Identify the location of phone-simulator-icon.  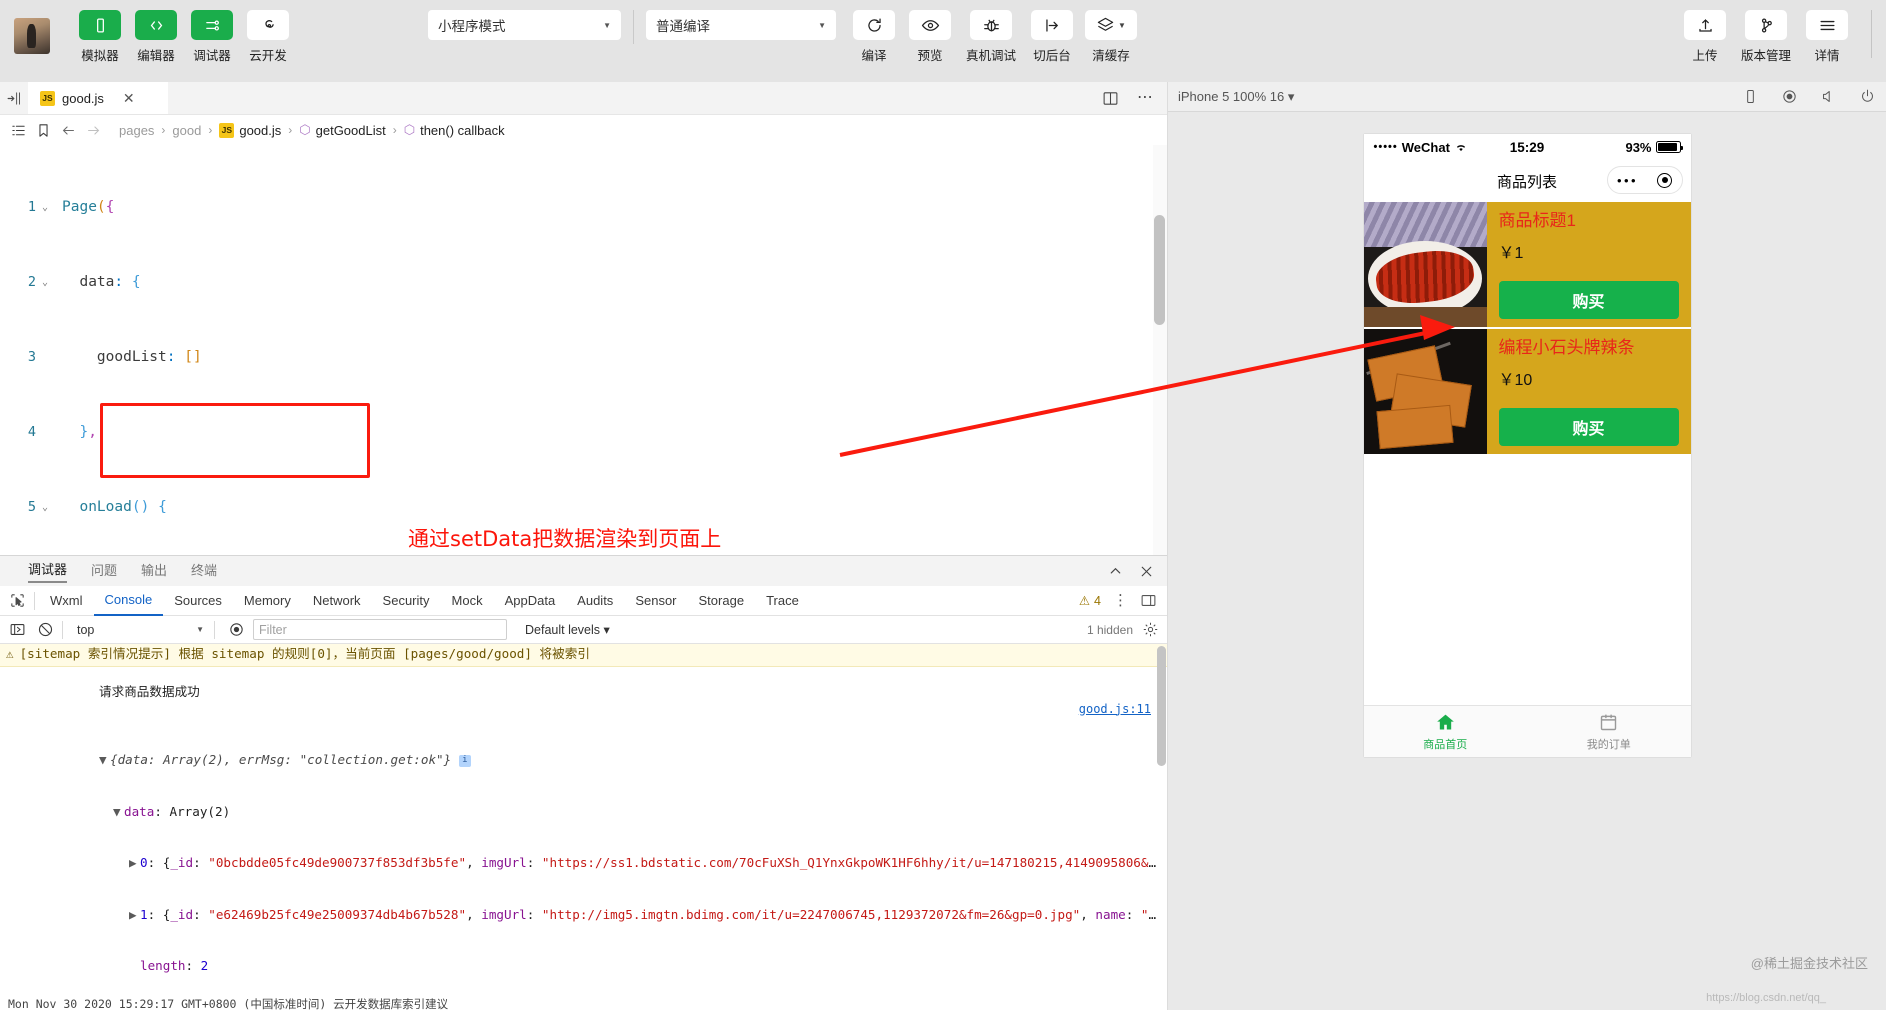
(100, 25).